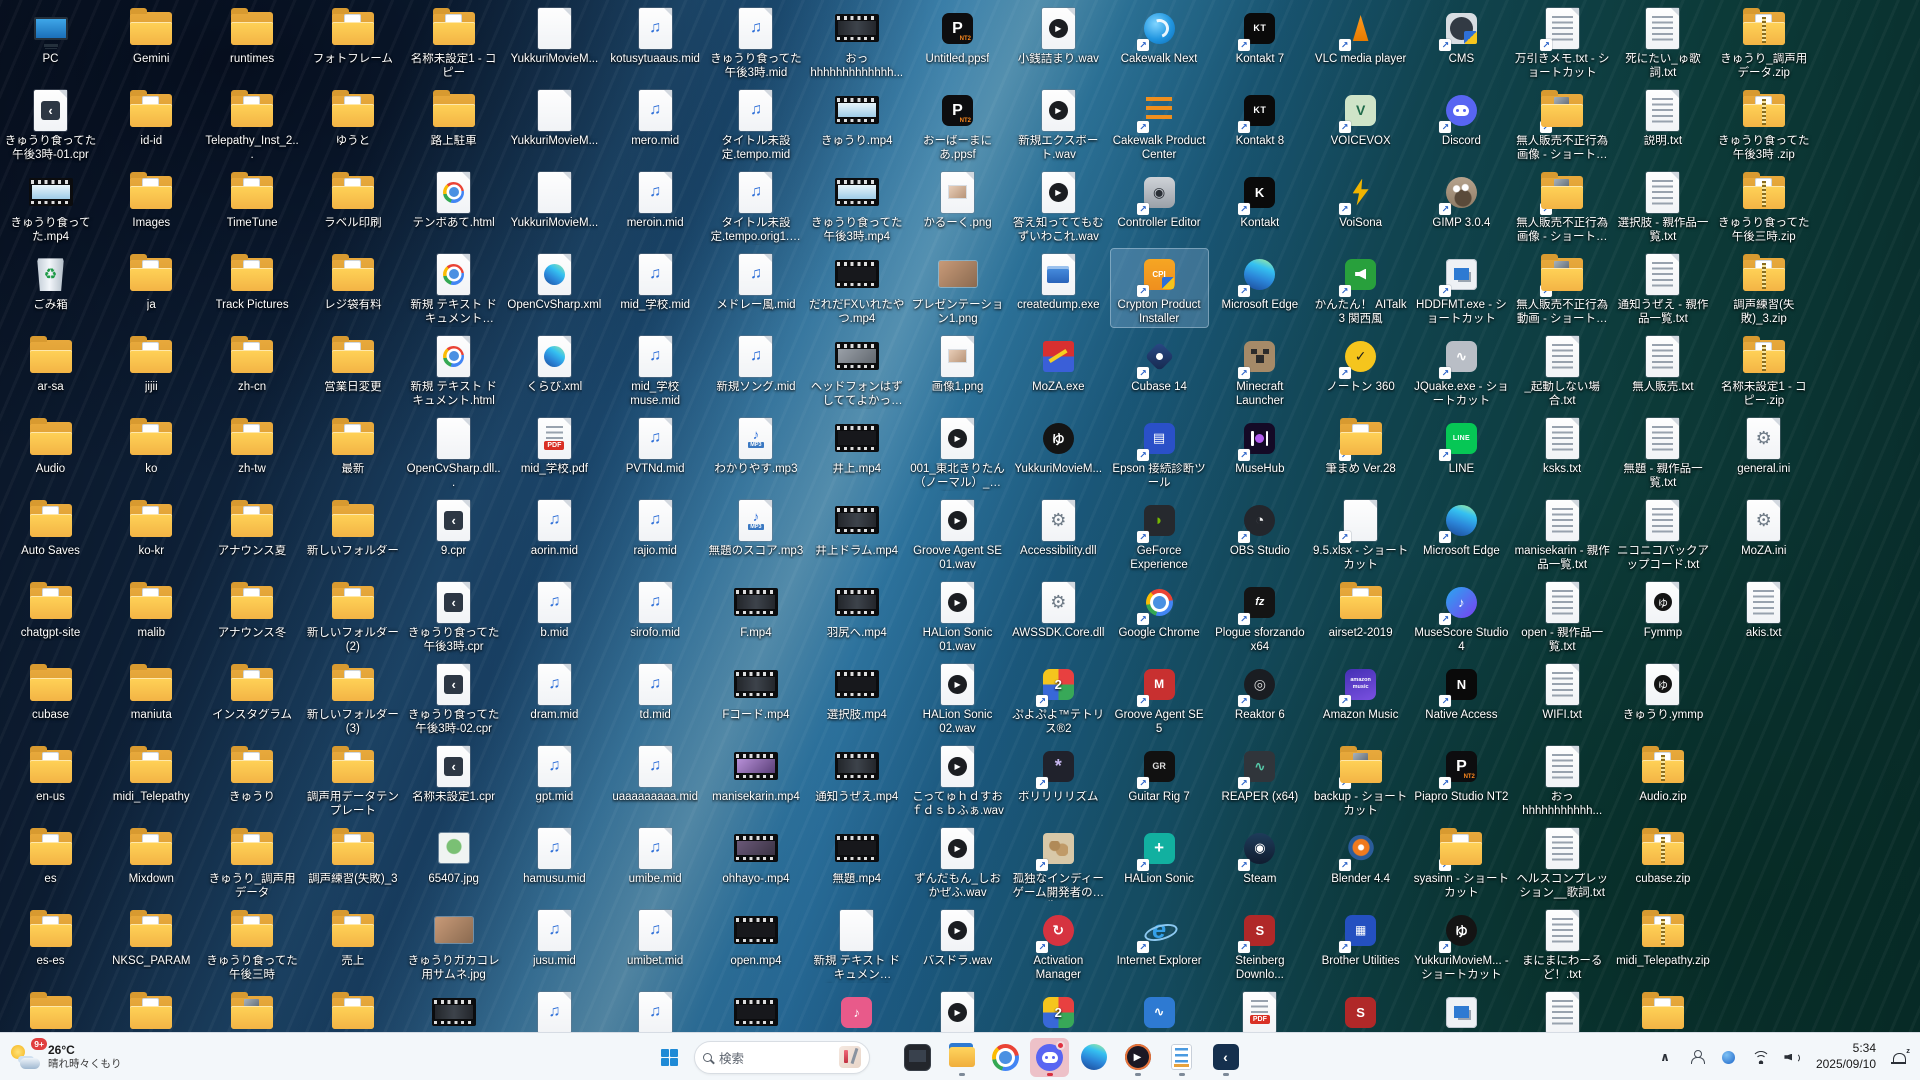 Image resolution: width=1920 pixels, height=1081 pixels. Describe the element at coordinates (50, 527) in the screenshot. I see `desktop-icon-auto-saves: Auto Saves` at that location.